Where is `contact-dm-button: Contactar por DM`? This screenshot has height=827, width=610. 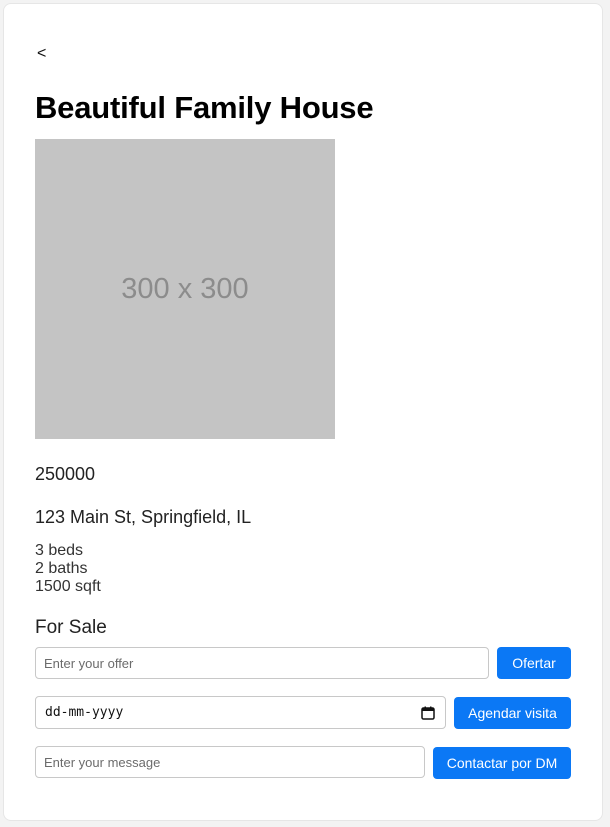
contact-dm-button: Contactar por DM is located at coordinates (502, 763).